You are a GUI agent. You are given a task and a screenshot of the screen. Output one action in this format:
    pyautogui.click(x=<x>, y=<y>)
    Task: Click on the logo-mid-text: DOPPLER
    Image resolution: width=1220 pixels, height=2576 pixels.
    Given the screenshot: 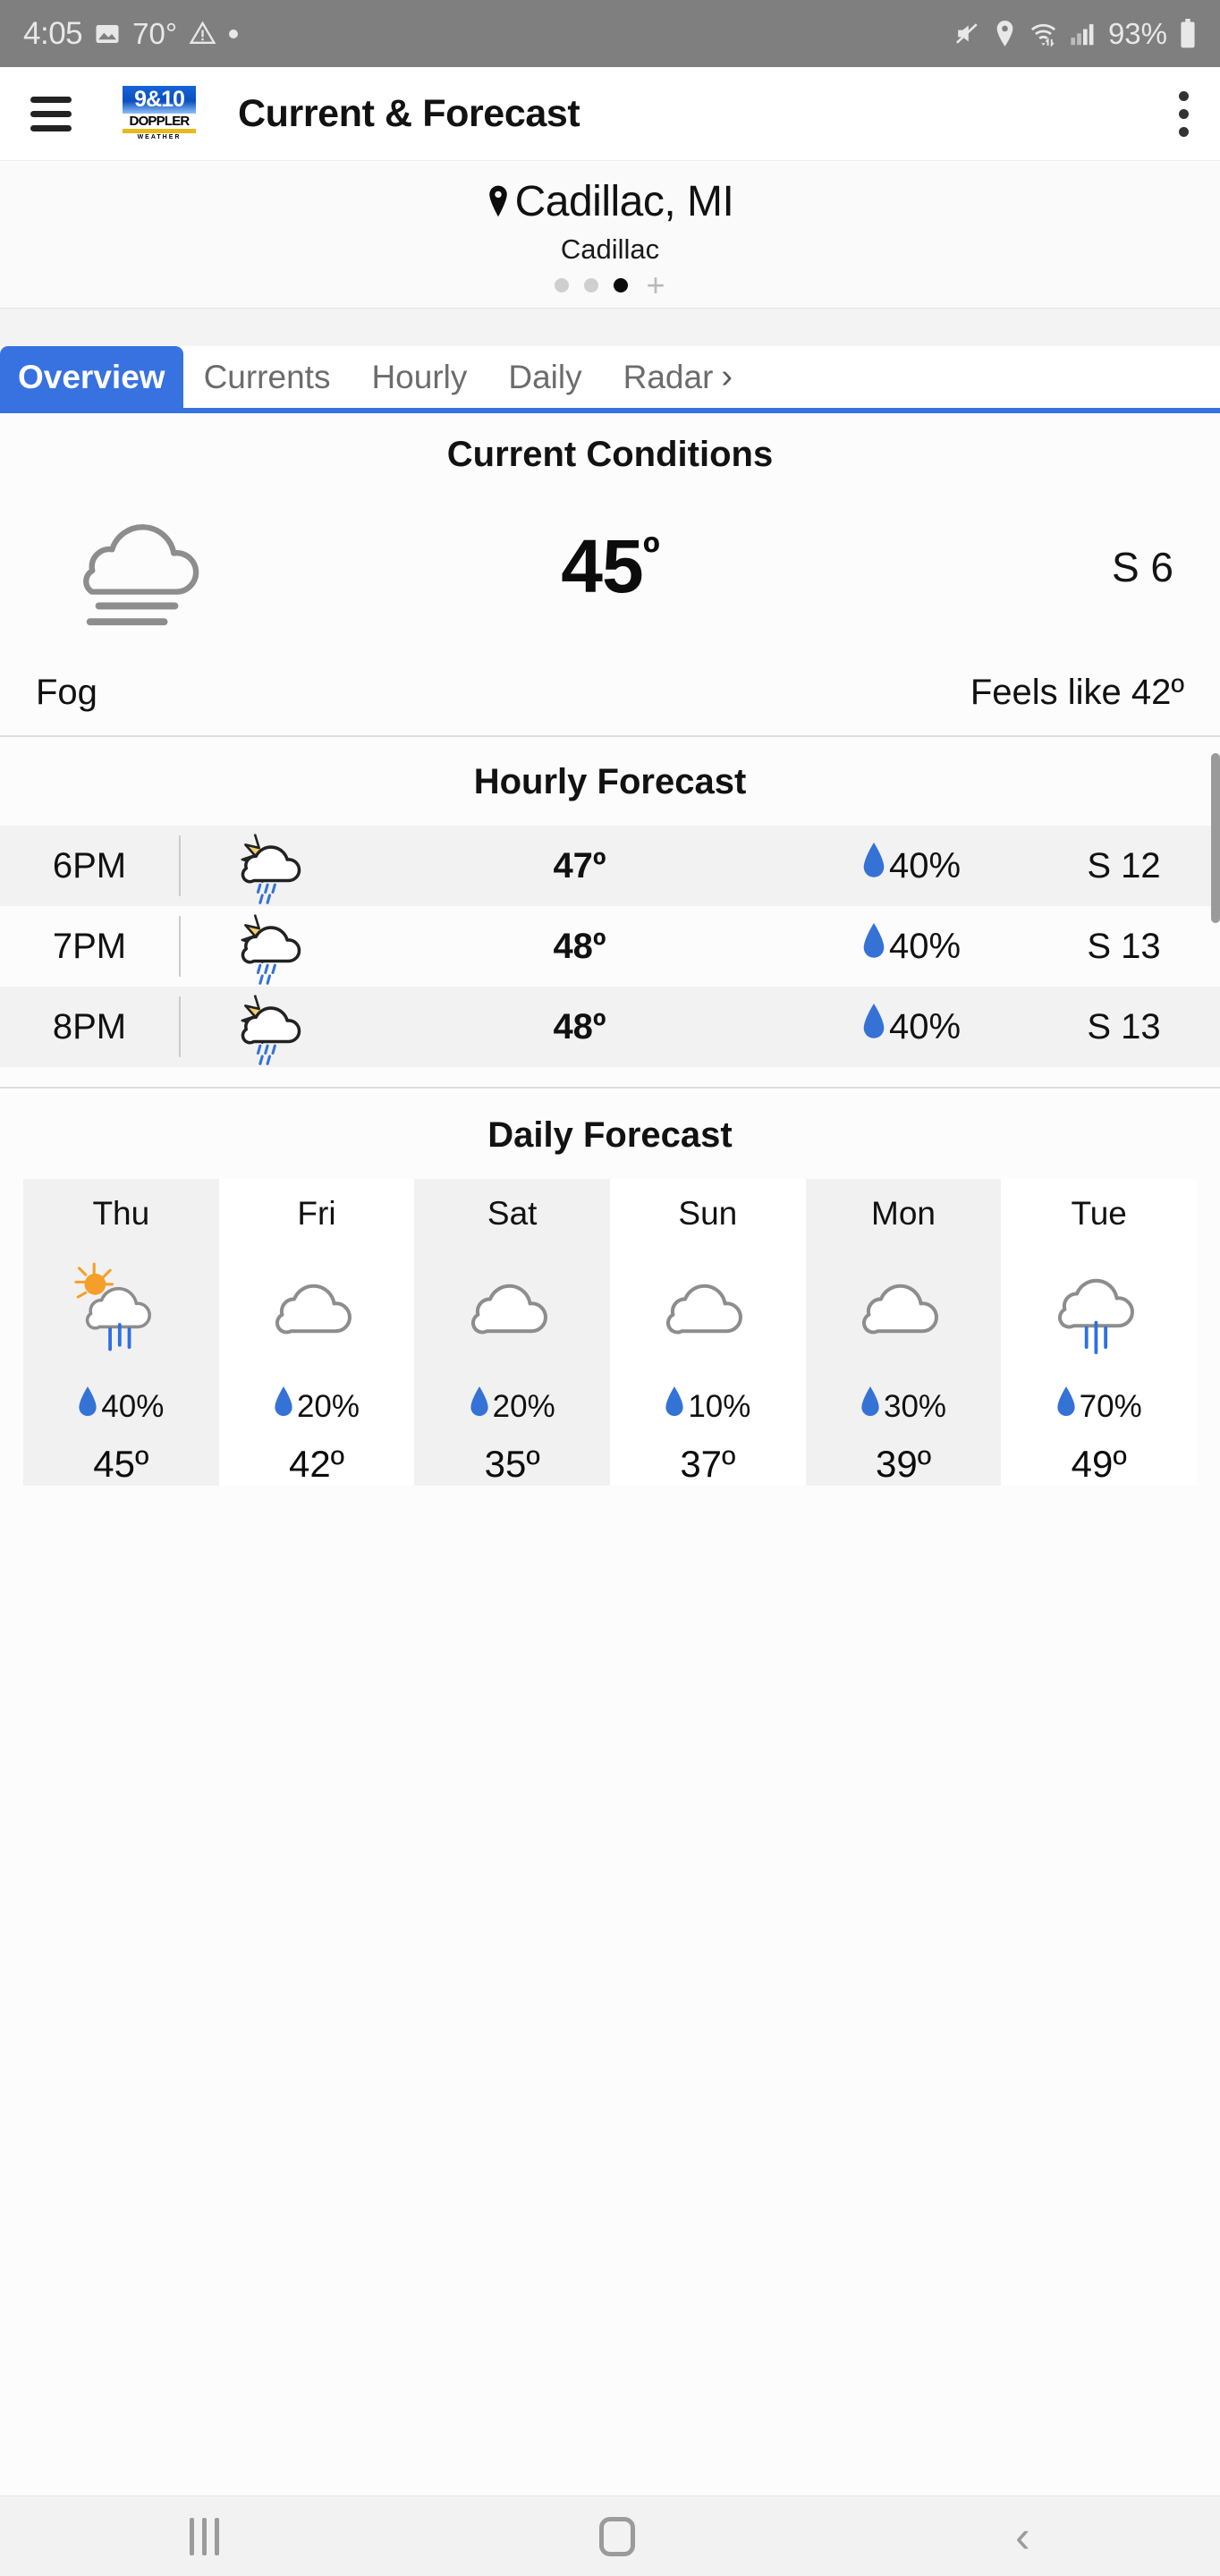 What is the action you would take?
    pyautogui.click(x=160, y=121)
    